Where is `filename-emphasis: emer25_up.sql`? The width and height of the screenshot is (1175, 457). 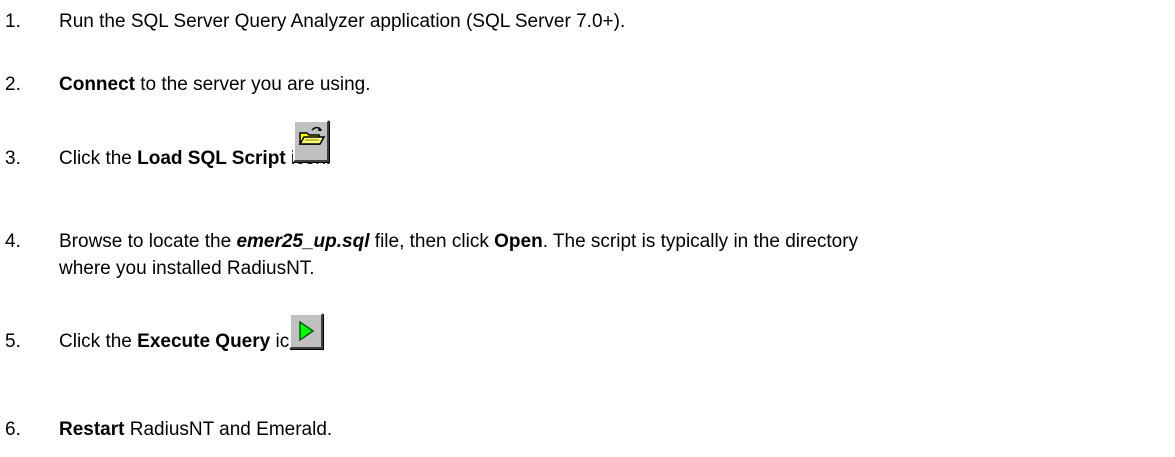 filename-emphasis: emer25_up.sql is located at coordinates (303, 241).